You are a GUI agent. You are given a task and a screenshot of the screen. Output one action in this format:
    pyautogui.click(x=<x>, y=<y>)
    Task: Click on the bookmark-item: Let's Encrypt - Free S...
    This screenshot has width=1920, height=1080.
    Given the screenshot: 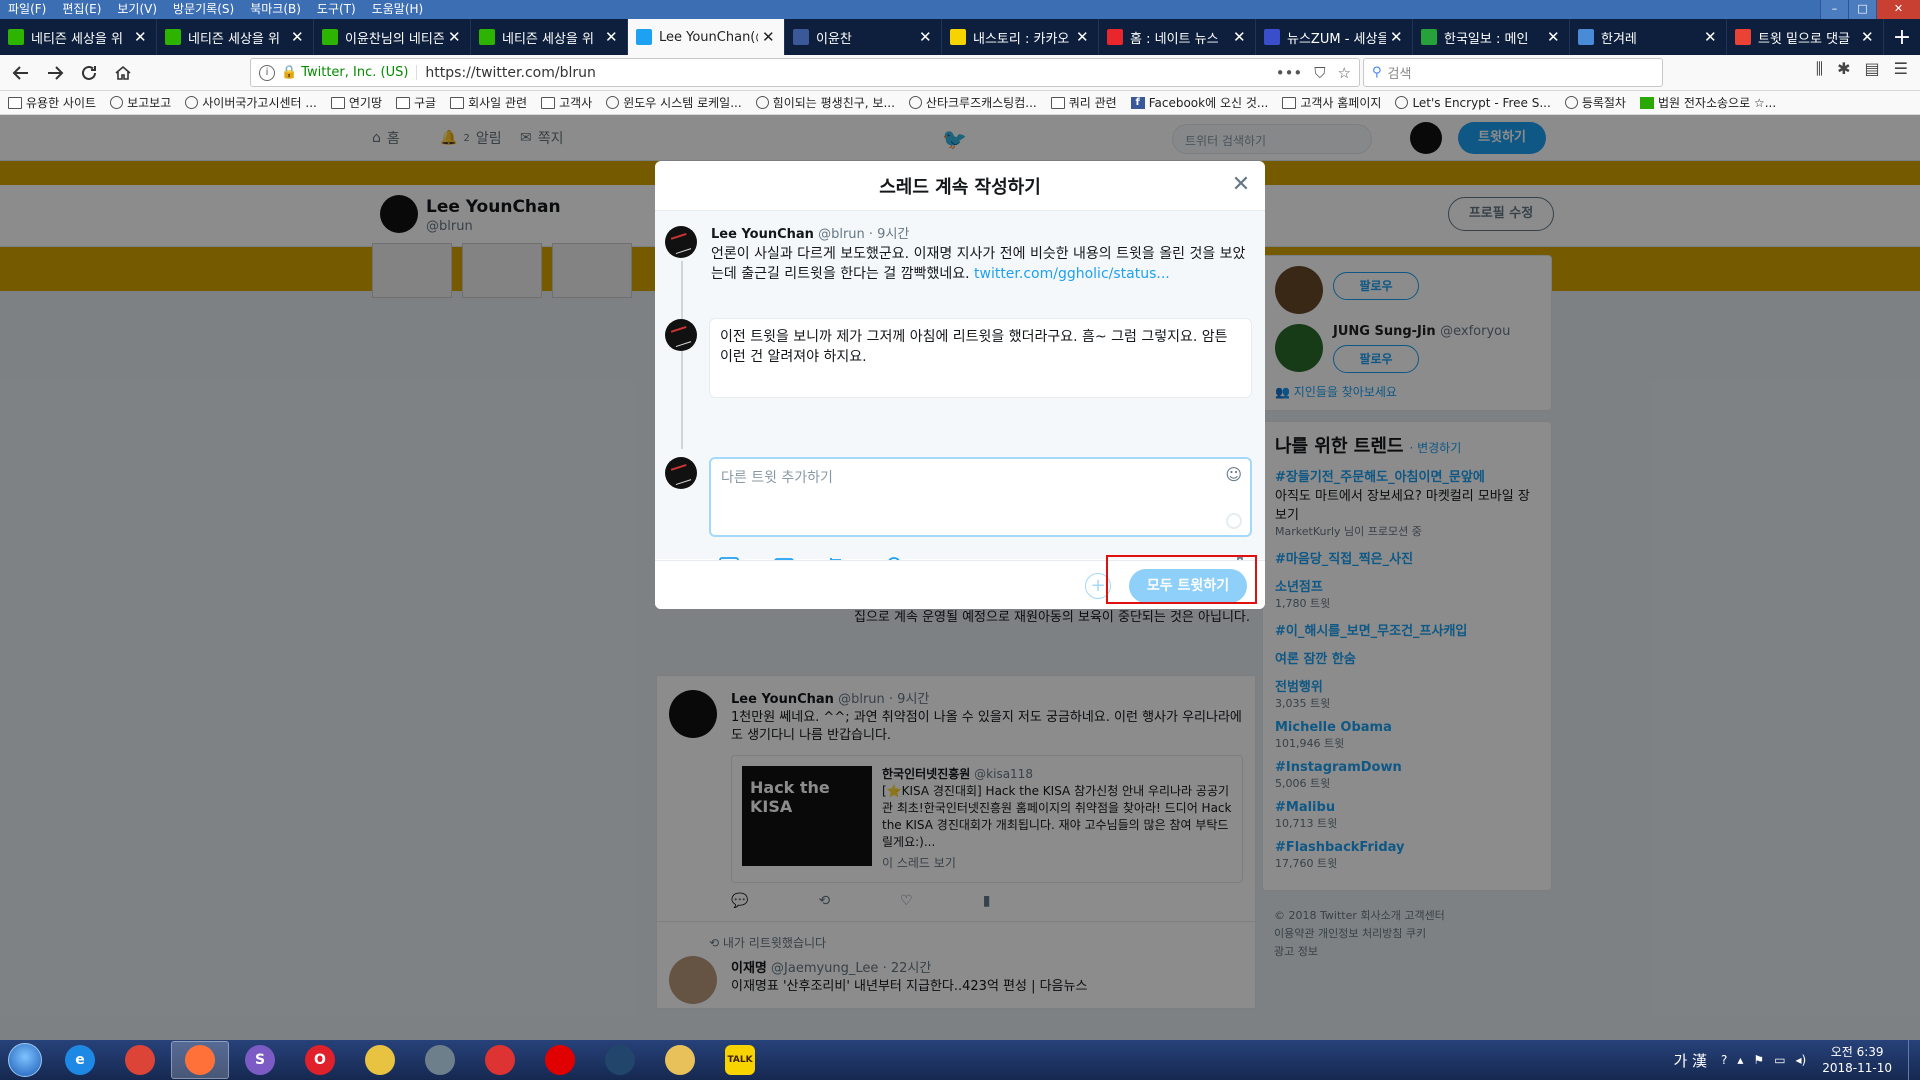 What is the action you would take?
    pyautogui.click(x=1473, y=102)
    